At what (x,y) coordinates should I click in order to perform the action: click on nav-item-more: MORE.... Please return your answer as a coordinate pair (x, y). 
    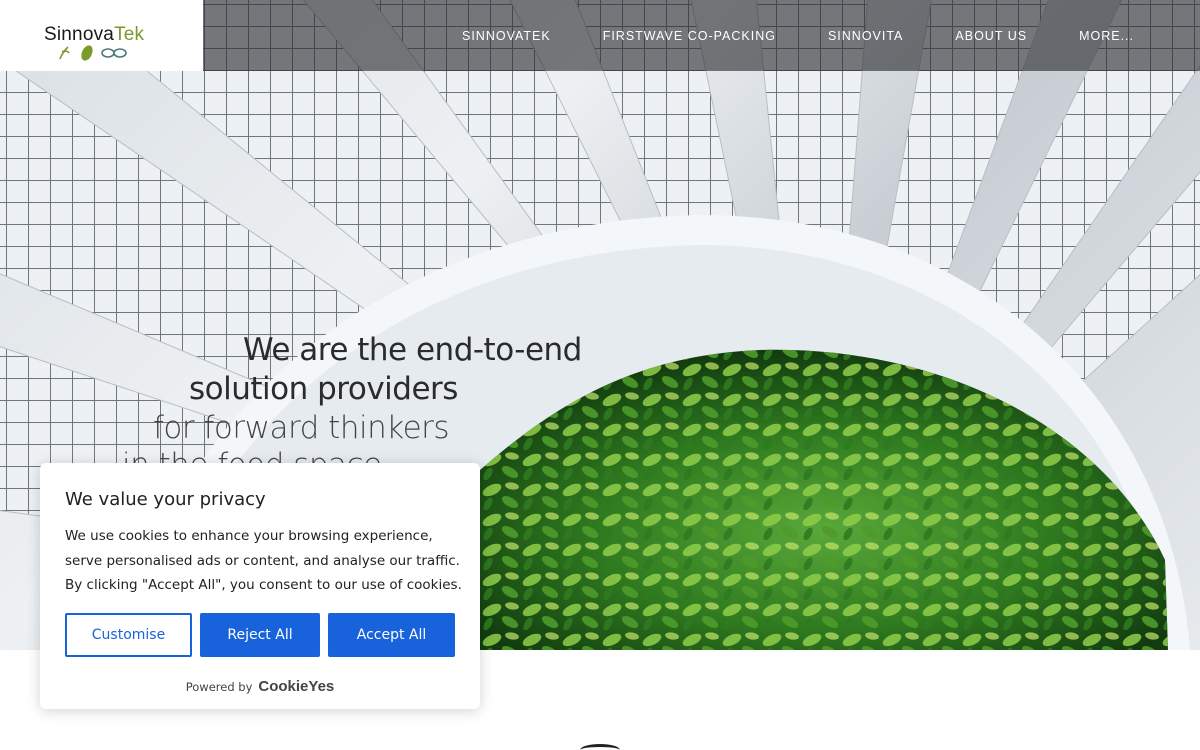
    Looking at the image, I should click on (1106, 36).